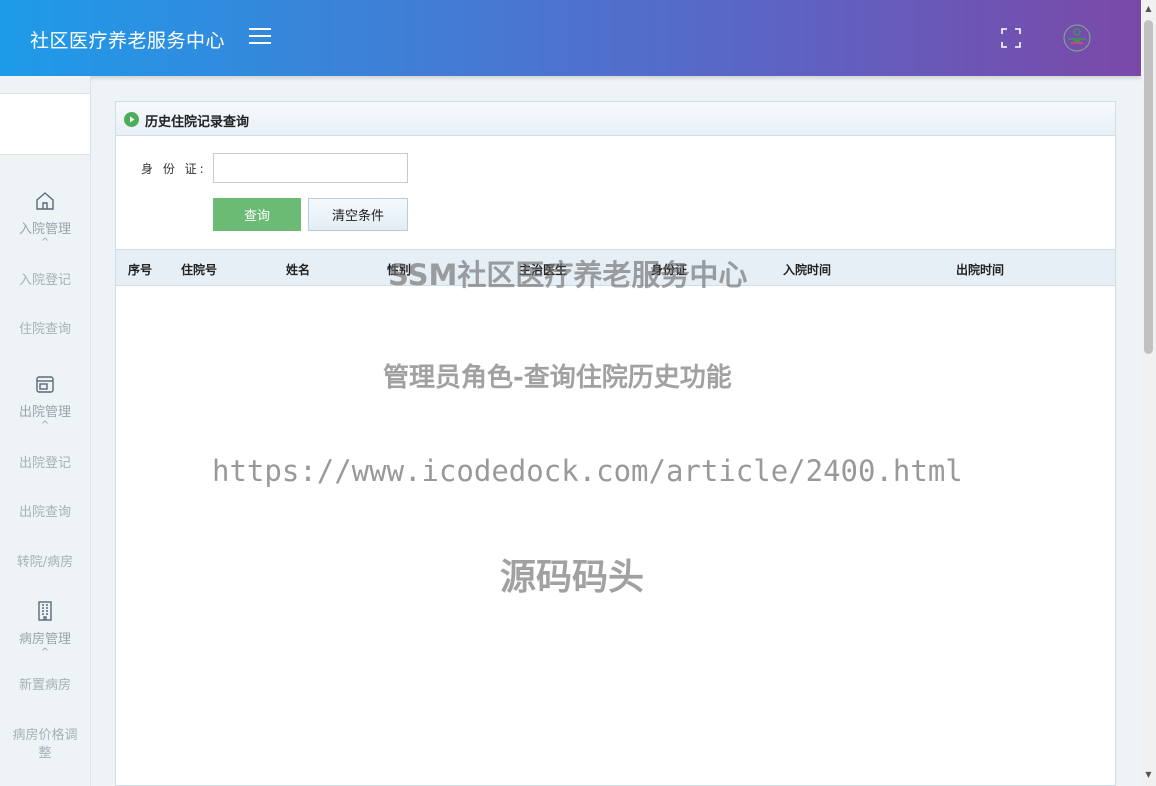  I want to click on sidebar-group-ward: 病房管理 ^, so click(45, 629).